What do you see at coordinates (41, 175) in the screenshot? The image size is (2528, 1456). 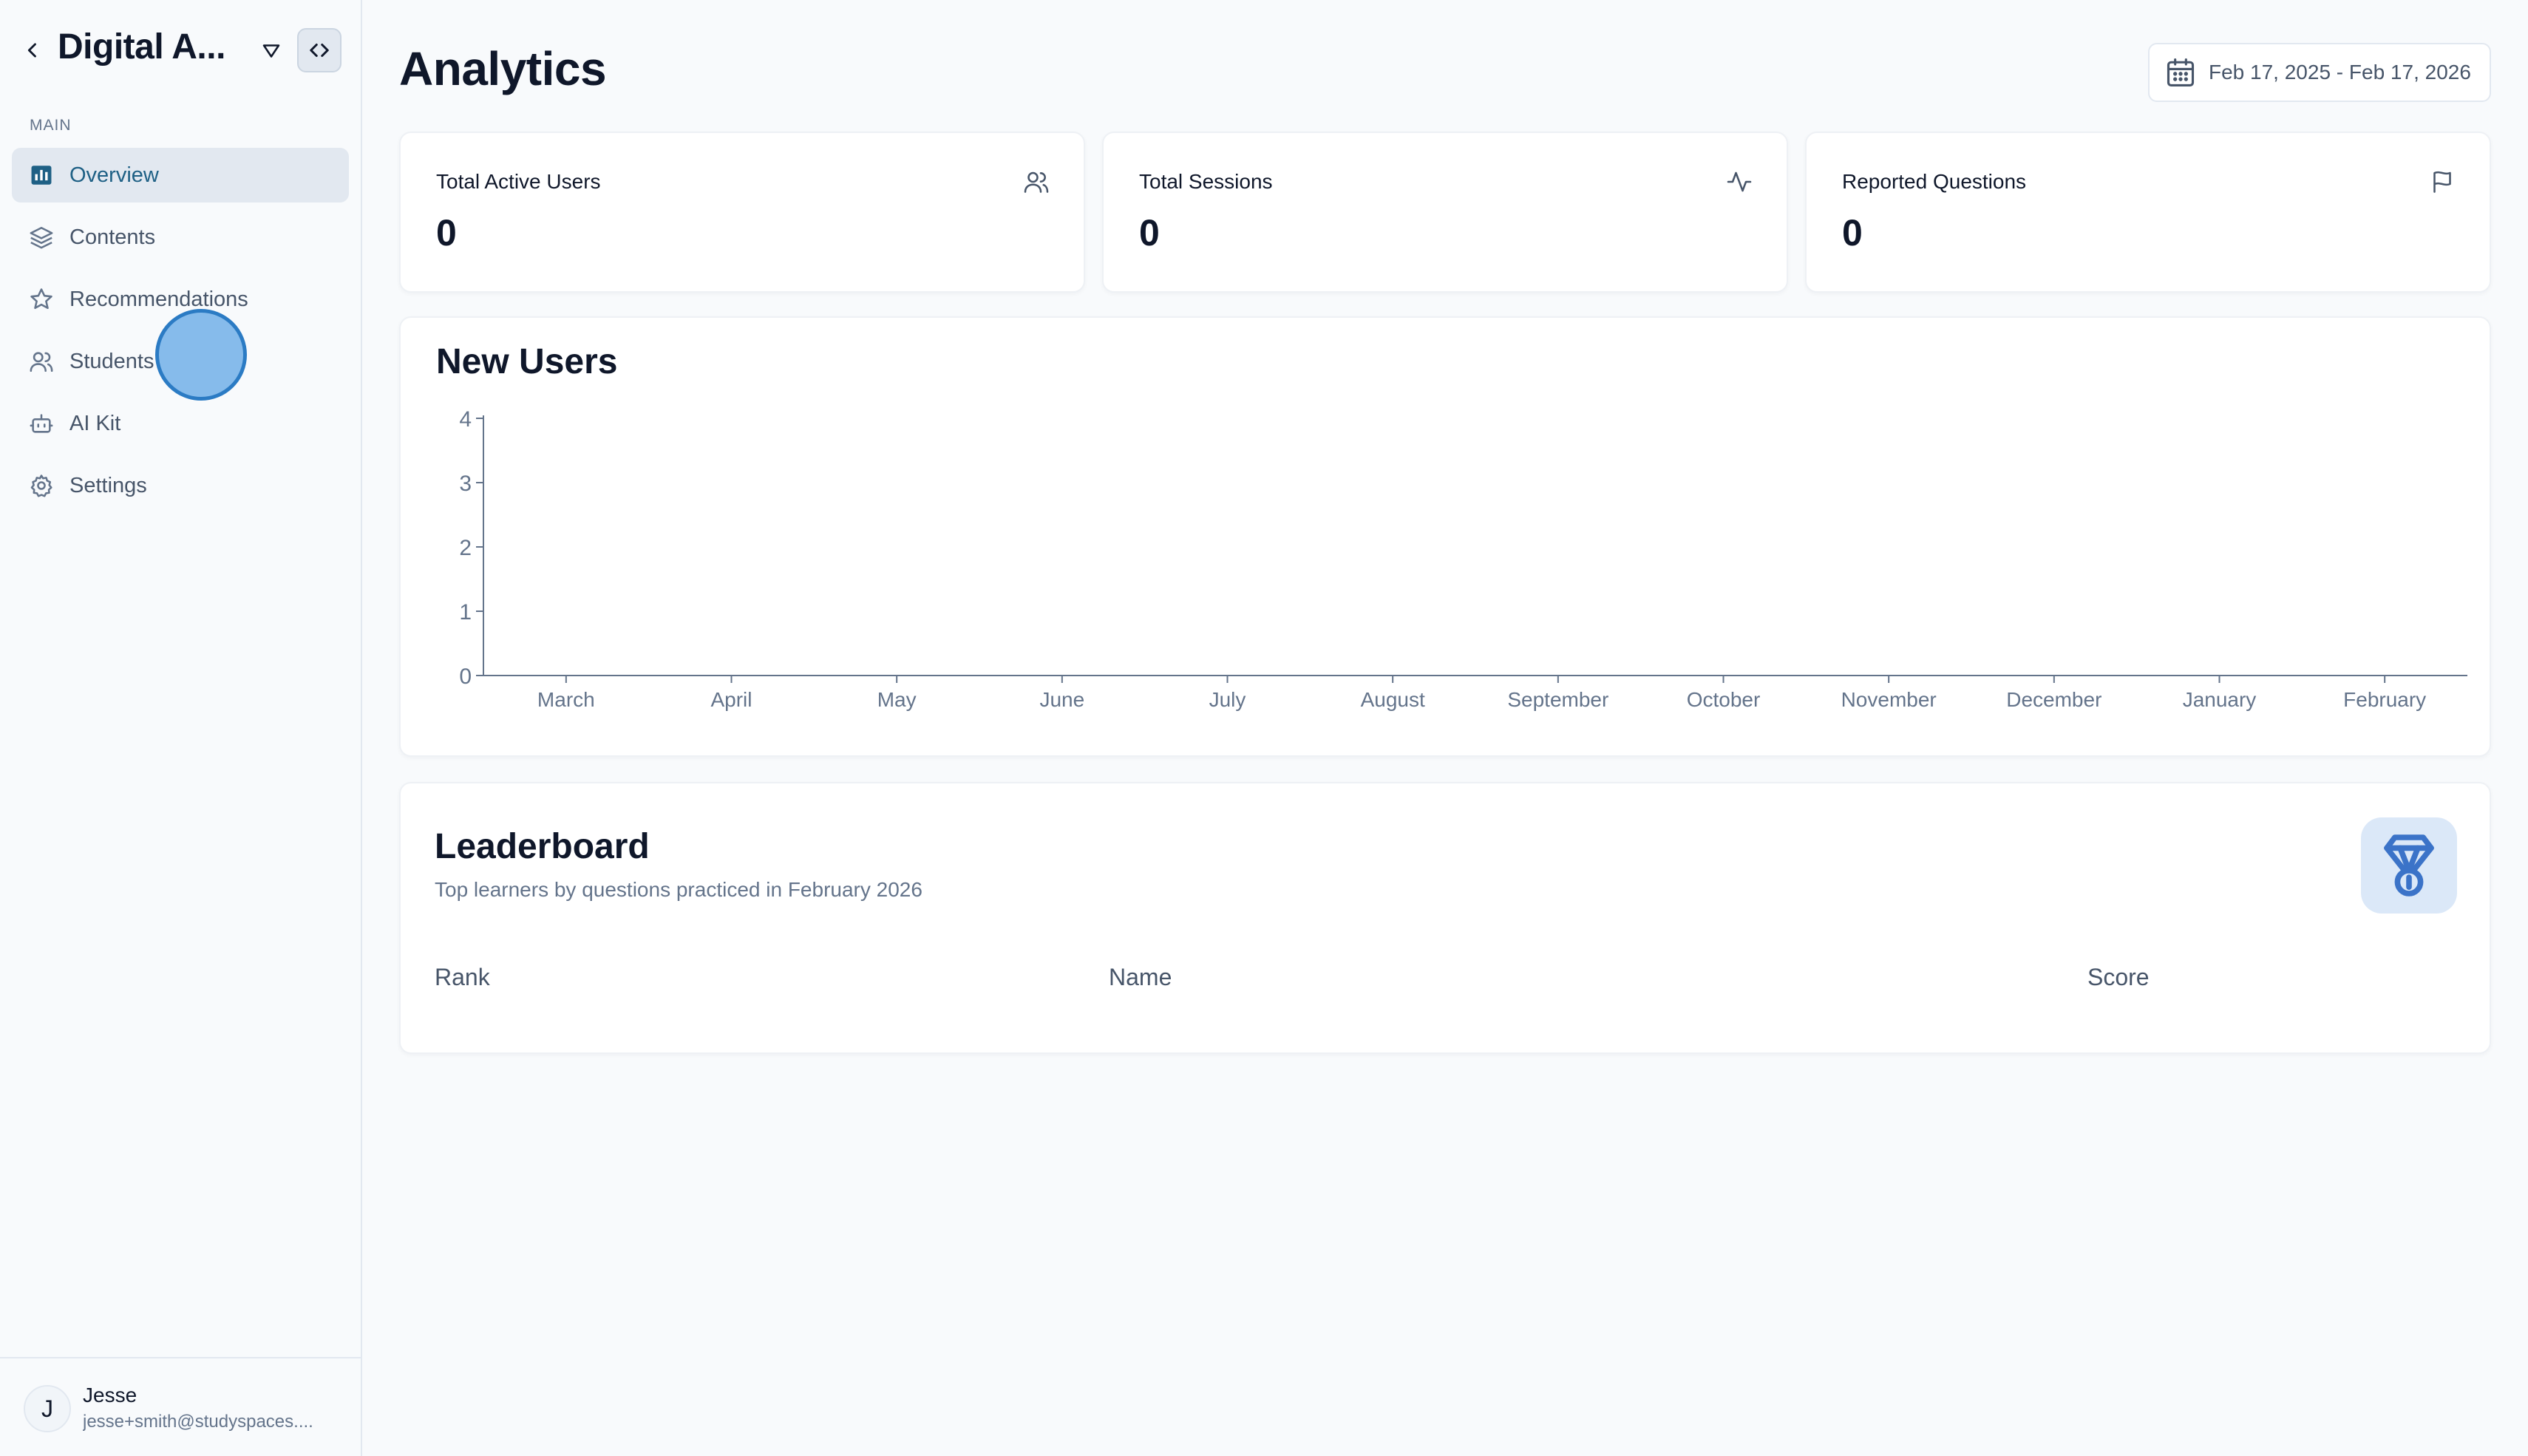 I see `chart-icon` at bounding box center [41, 175].